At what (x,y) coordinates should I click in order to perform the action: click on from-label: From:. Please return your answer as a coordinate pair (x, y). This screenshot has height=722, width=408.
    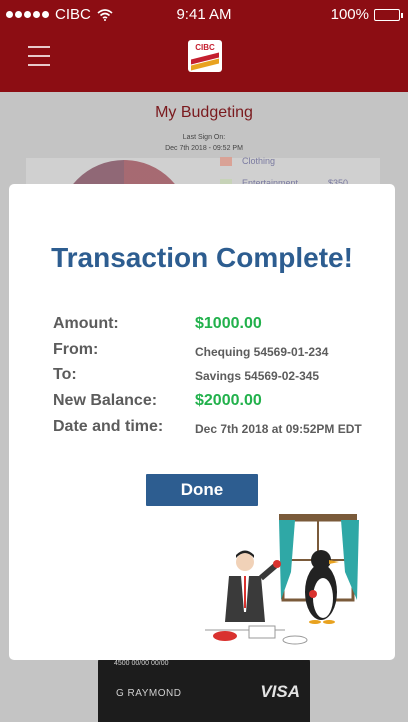
    Looking at the image, I should click on (76, 349).